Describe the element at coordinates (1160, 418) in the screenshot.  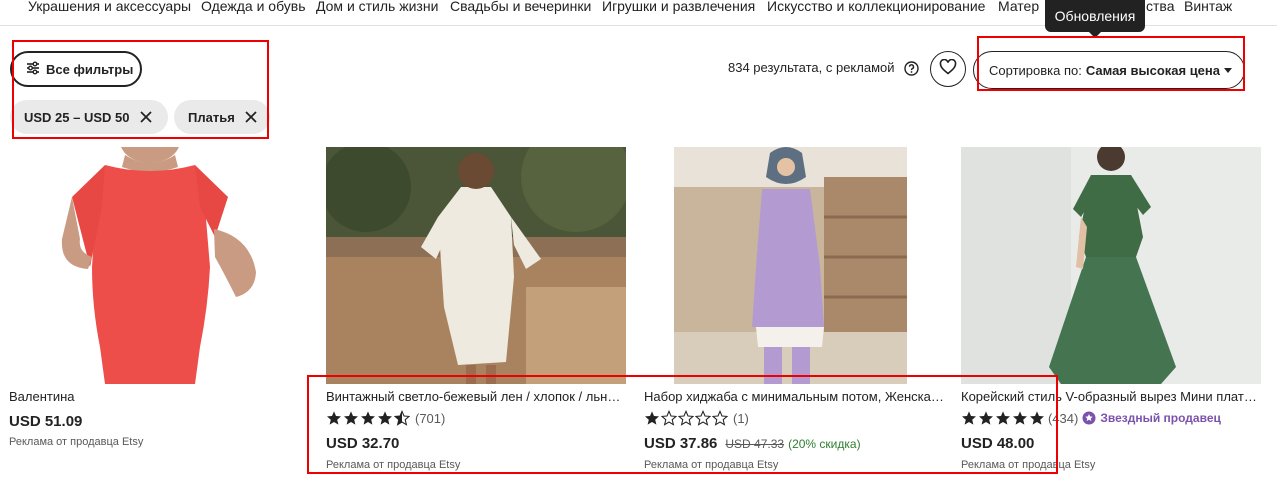
I see `star-seller-label: Звездный продавец` at that location.